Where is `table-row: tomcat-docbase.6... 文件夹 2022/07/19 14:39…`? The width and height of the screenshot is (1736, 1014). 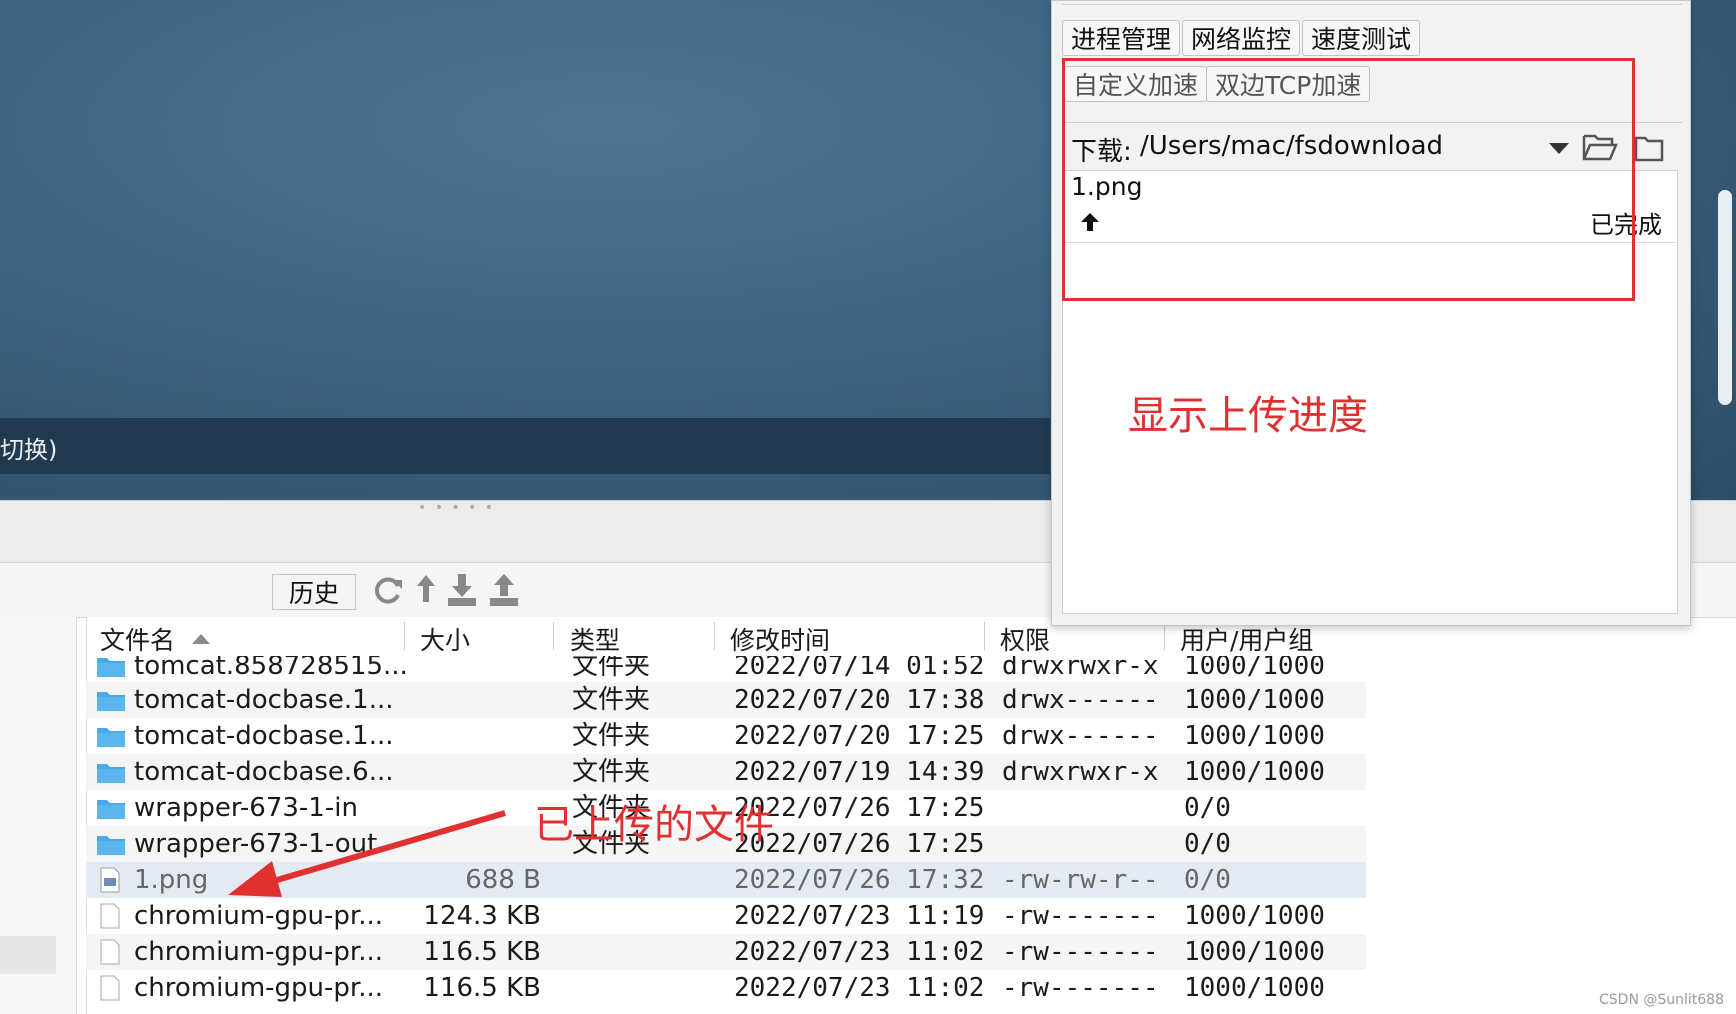
table-row: tomcat-docbase.6... 文件夹 2022/07/19 14:39… is located at coordinates (726, 772).